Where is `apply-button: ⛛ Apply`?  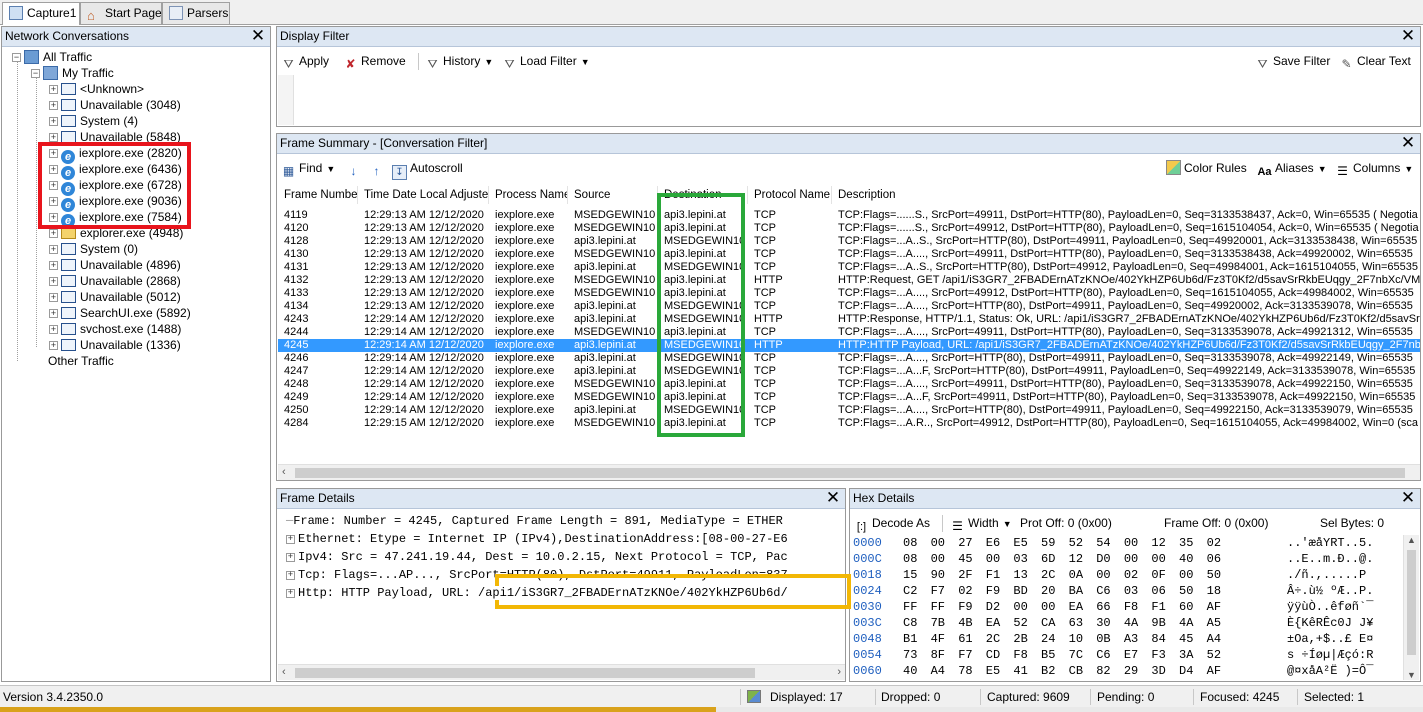 apply-button: ⛛ Apply is located at coordinates (305, 61).